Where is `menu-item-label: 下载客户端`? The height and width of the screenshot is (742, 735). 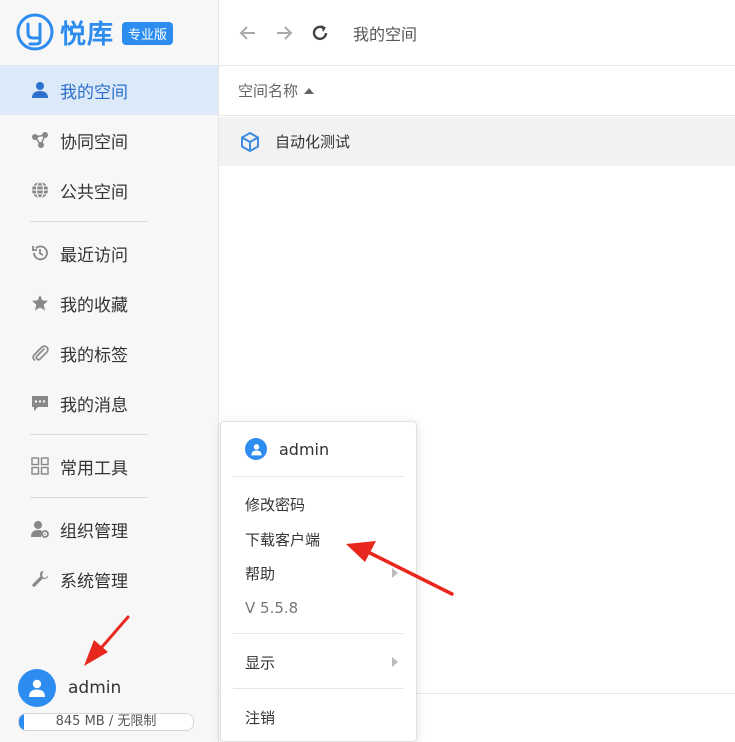
menu-item-label: 下载客户端 is located at coordinates (283, 539).